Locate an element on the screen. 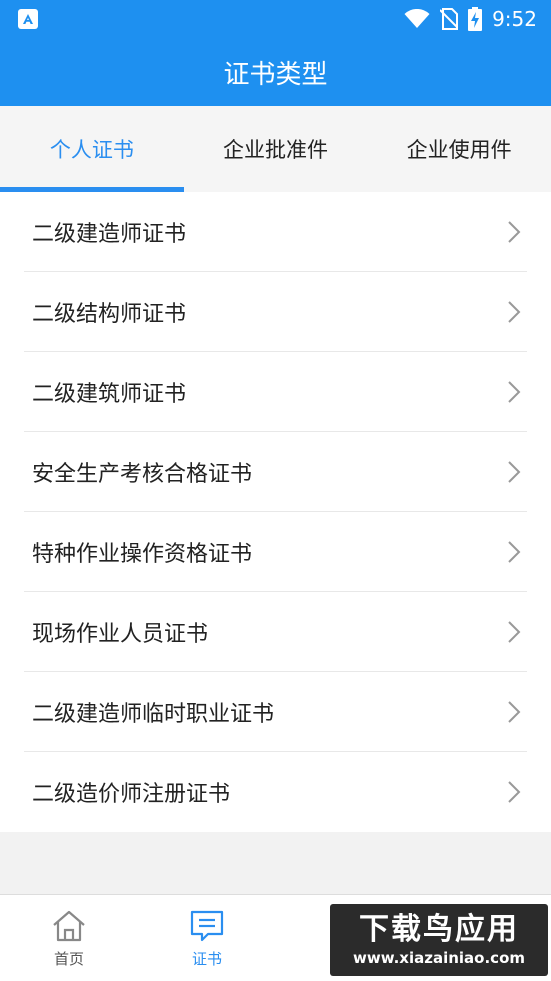 The height and width of the screenshot is (981, 551). list-item: 二级建造师临时职业证书 is located at coordinates (275, 712).